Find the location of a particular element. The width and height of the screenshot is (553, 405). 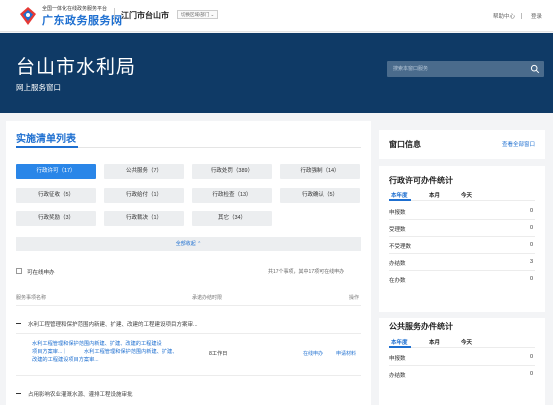

city-name: 江门市台山市 is located at coordinates (145, 15).